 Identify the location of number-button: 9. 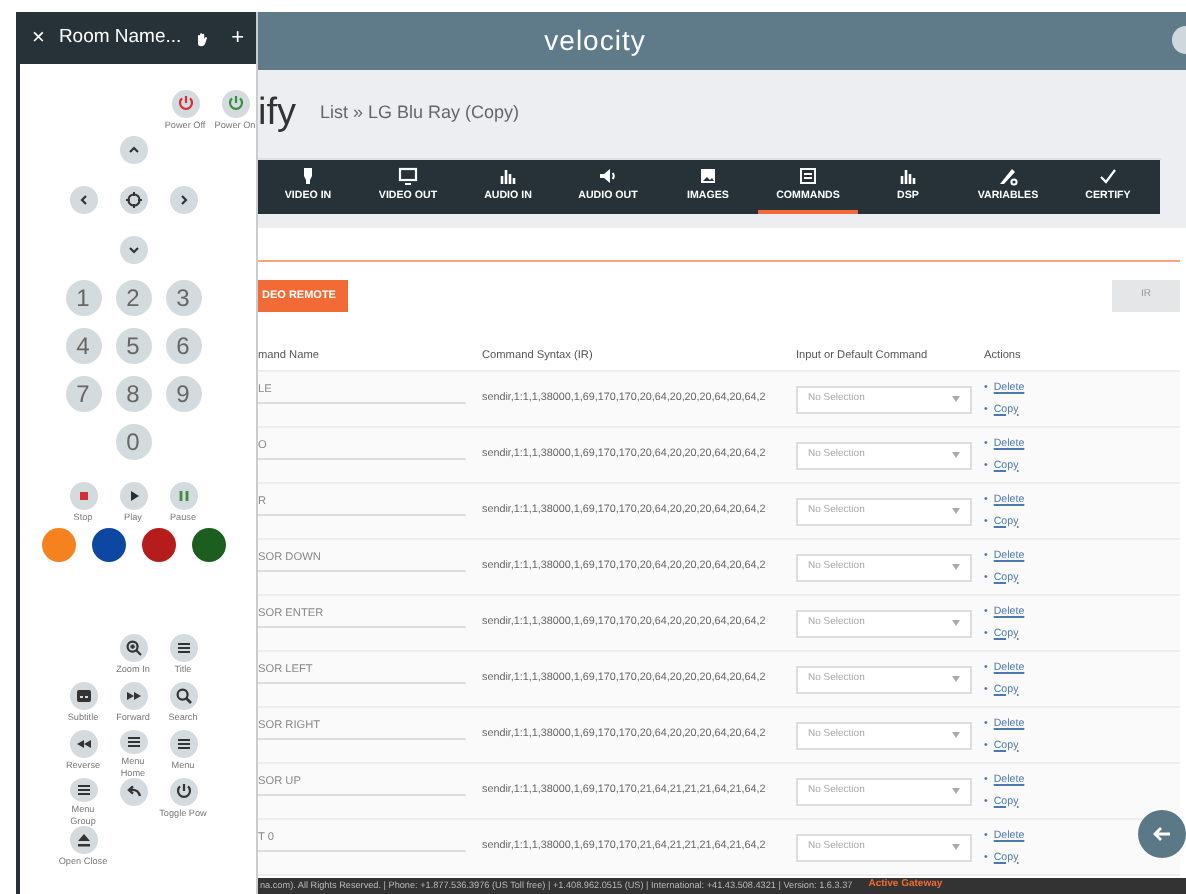
(183, 394).